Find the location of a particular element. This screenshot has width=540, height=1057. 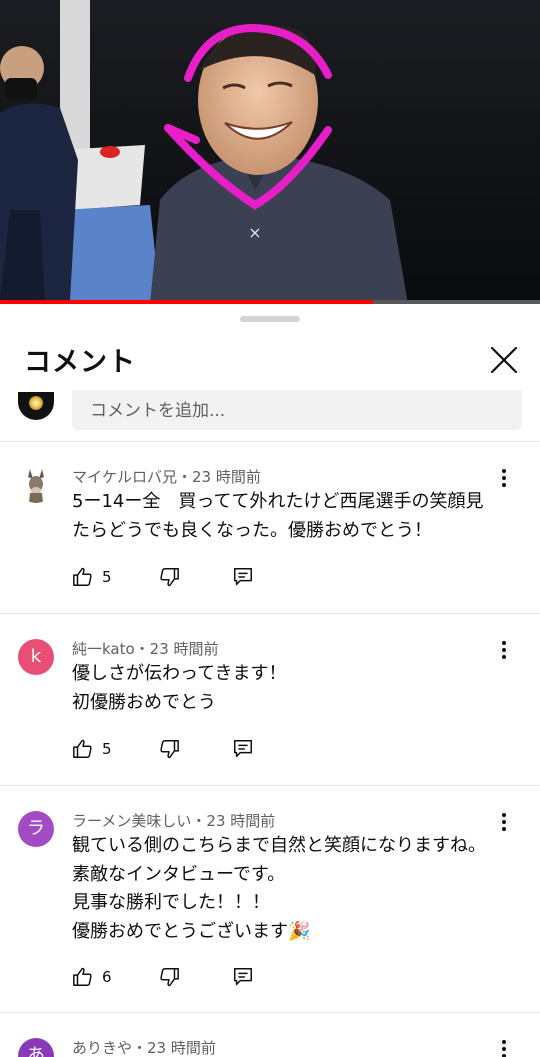

comment-meta: 純一kato・23 時間前 is located at coordinates (145, 649).